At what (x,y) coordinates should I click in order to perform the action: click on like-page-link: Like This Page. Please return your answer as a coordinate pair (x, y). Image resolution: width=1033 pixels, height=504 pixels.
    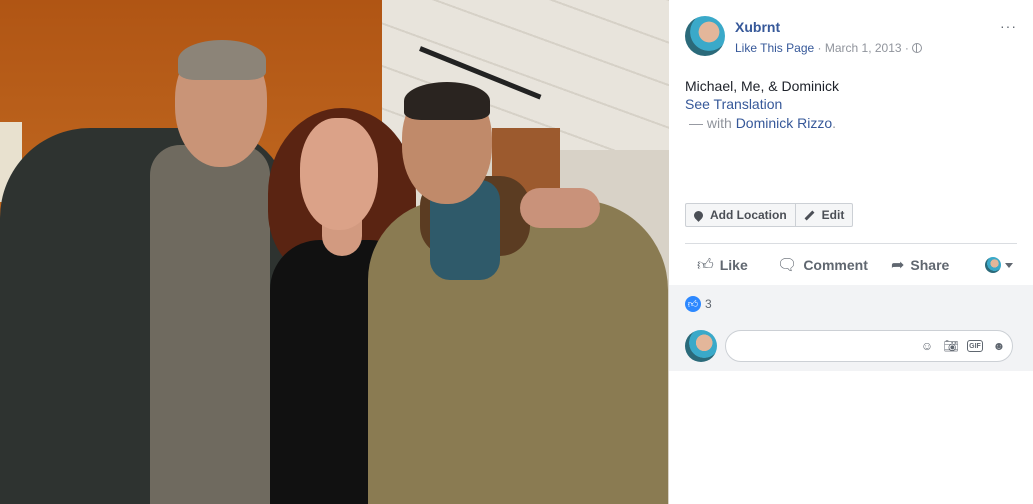
    Looking at the image, I should click on (774, 48).